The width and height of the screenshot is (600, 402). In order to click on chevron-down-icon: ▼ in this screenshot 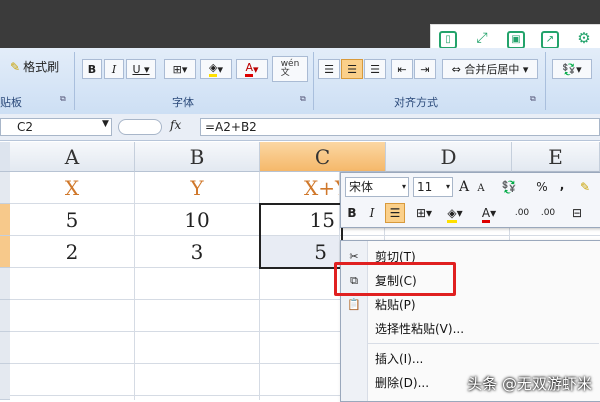, I will do `click(105, 124)`.